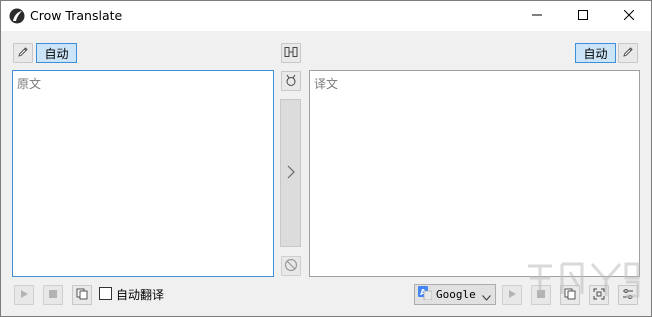 Image resolution: width=652 pixels, height=317 pixels. I want to click on source-placeholder: 原文, so click(29, 84).